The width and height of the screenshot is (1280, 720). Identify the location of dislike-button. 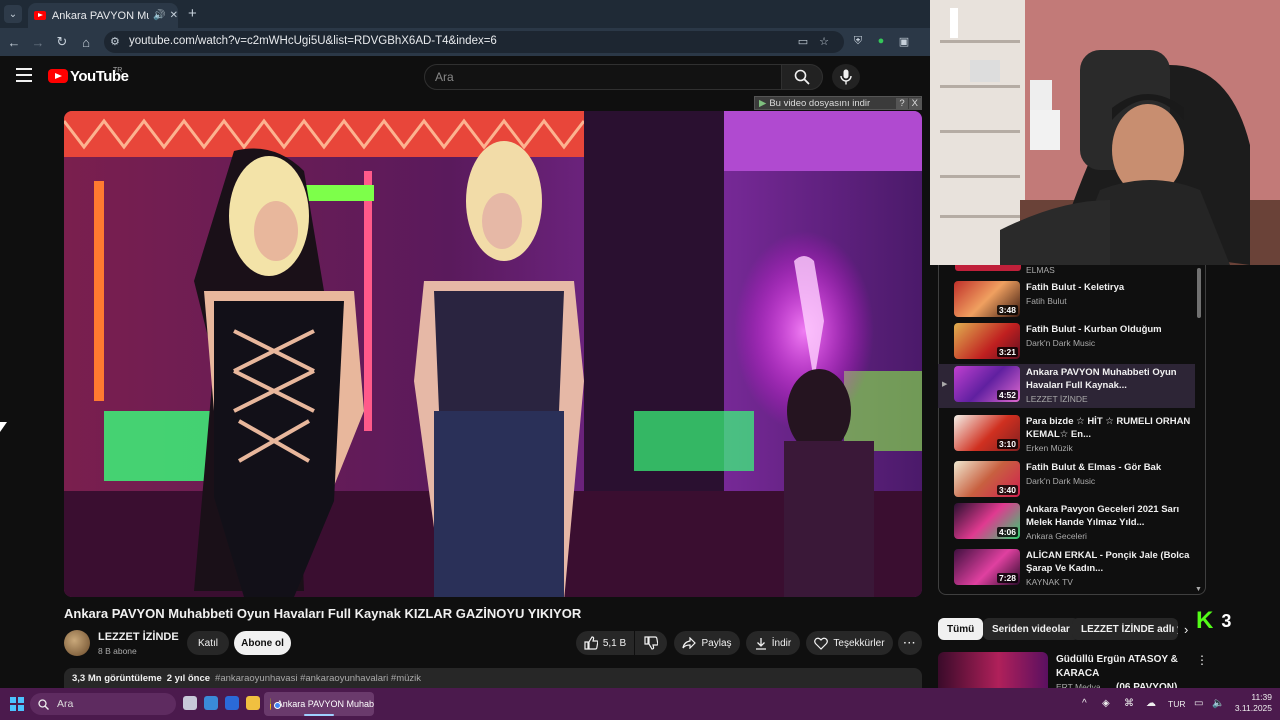
(651, 643).